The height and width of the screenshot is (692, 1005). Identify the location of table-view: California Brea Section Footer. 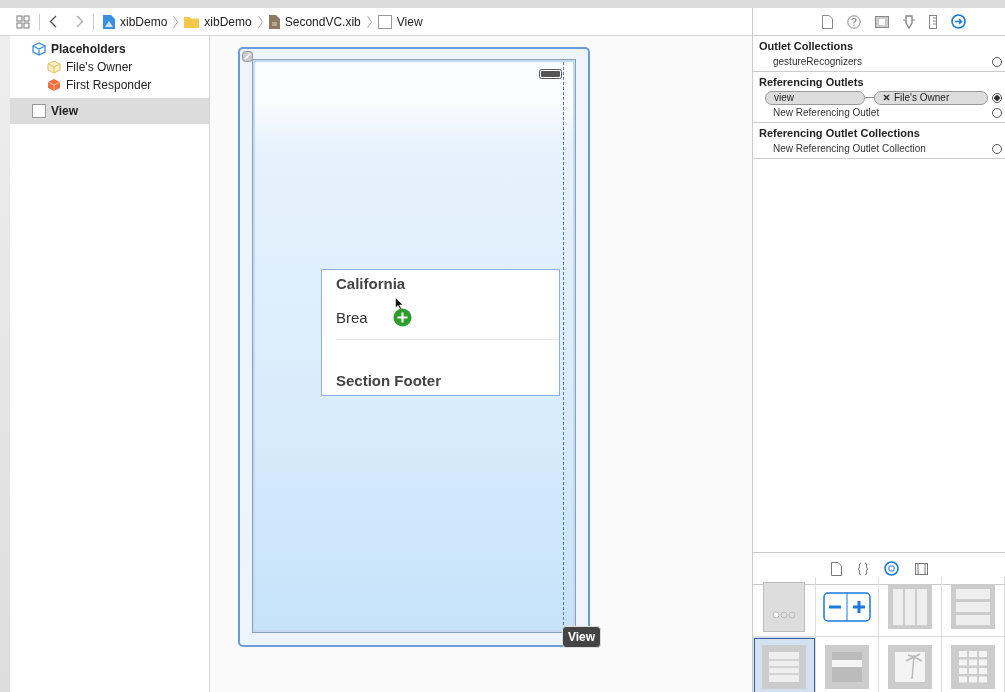
(440, 332).